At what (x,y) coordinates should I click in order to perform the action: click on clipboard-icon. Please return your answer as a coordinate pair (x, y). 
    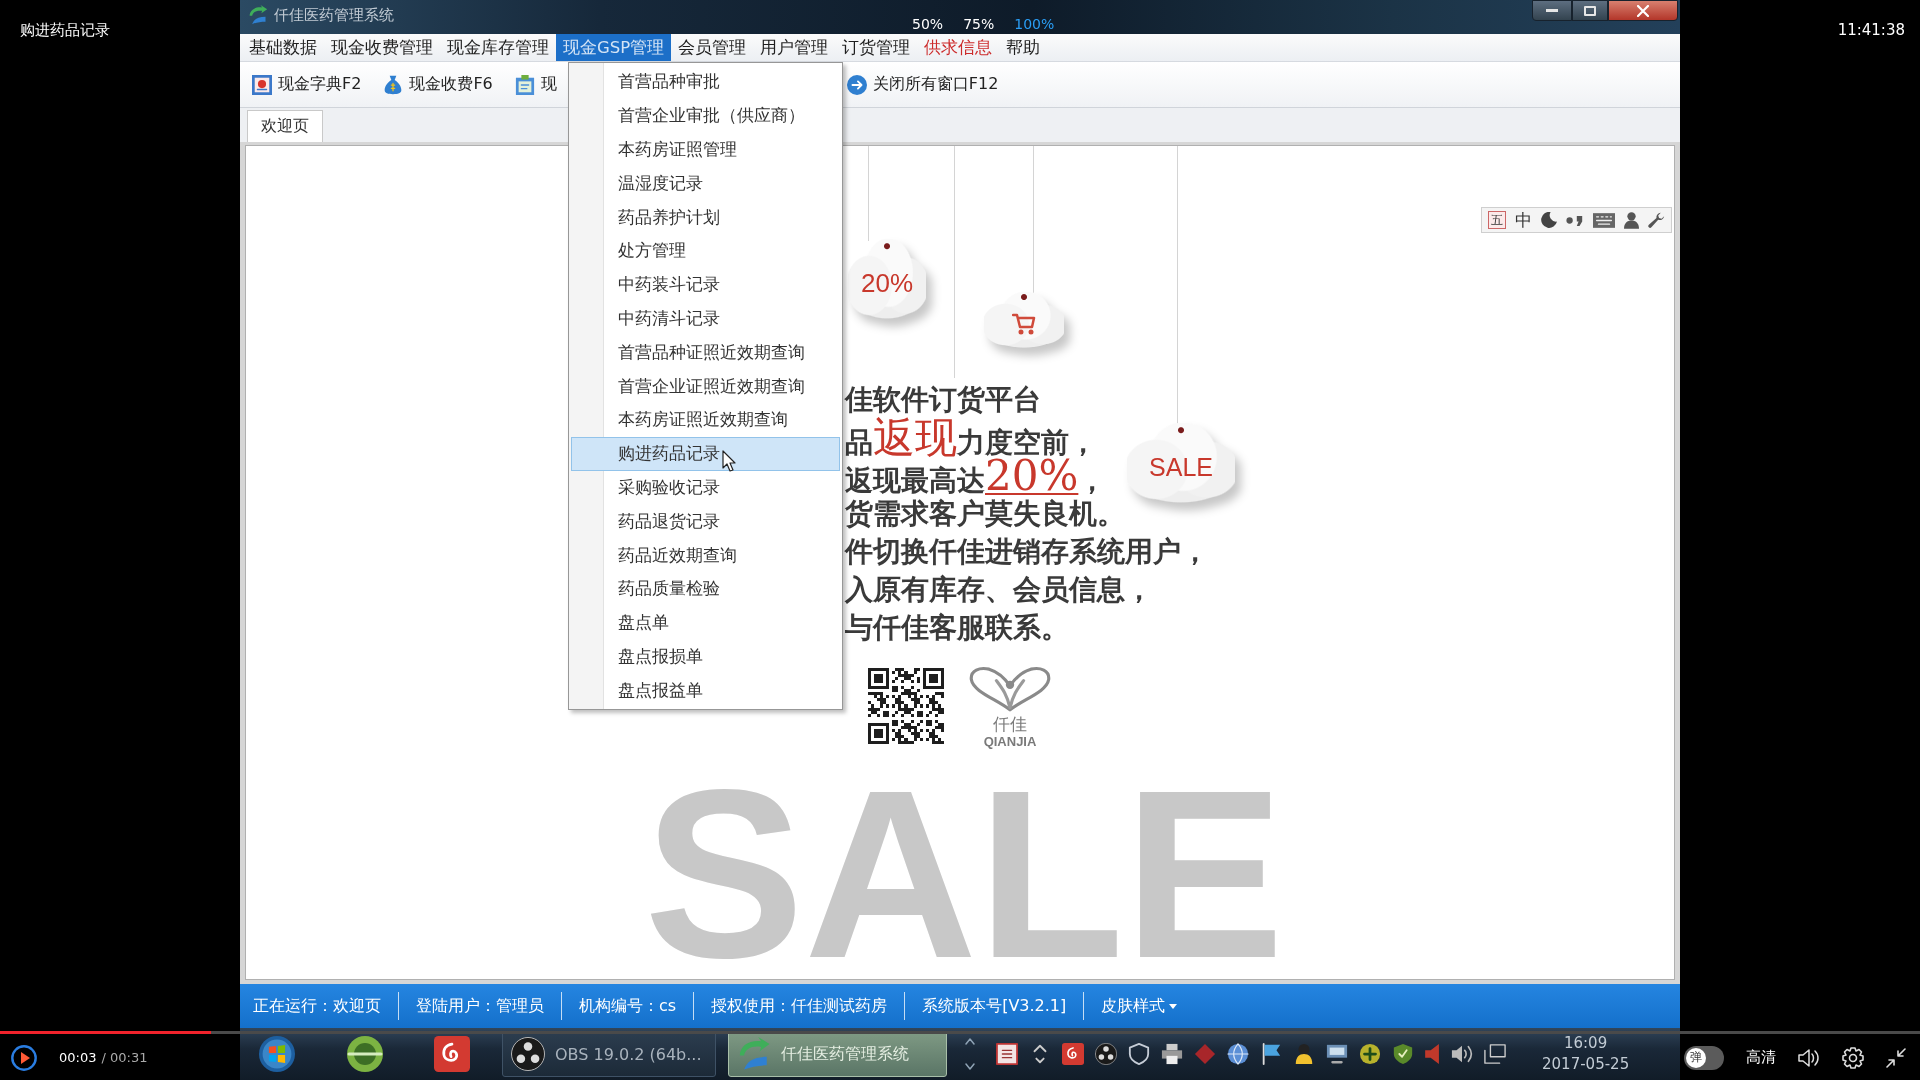
    Looking at the image, I should click on (524, 84).